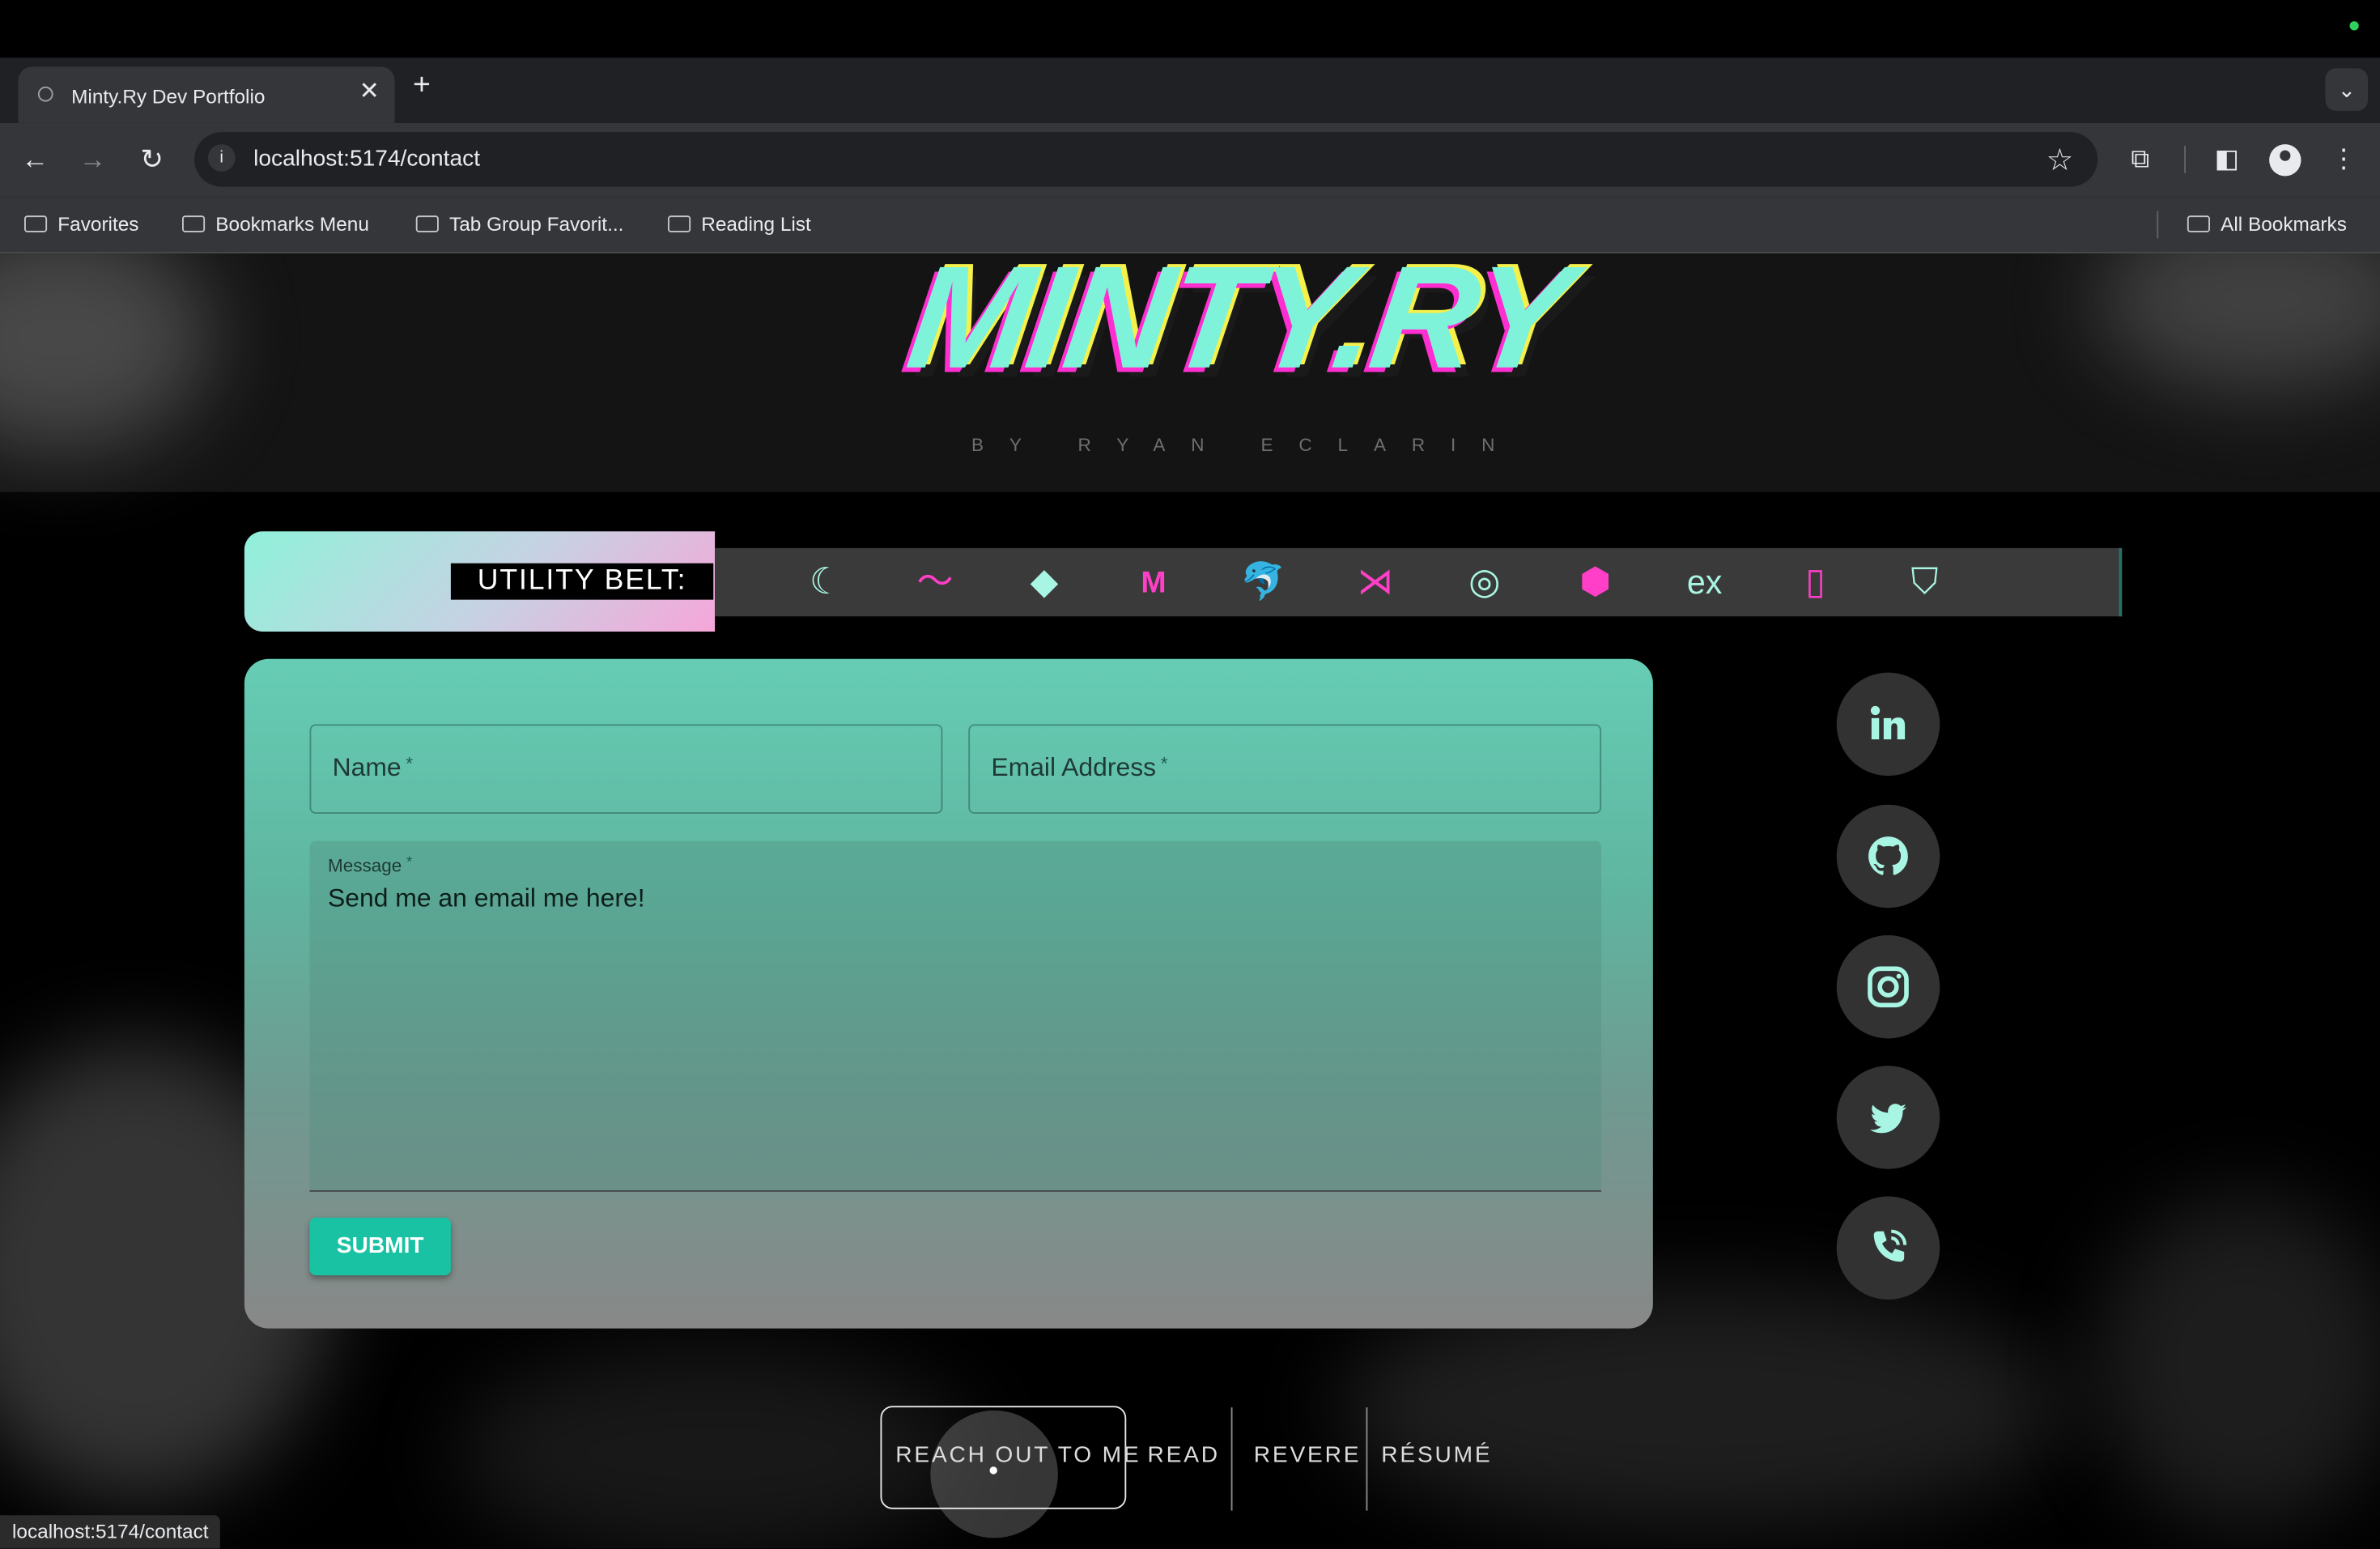  Describe the element at coordinates (1925, 583) in the screenshot. I see `codepen-icon: ⛉` at that location.